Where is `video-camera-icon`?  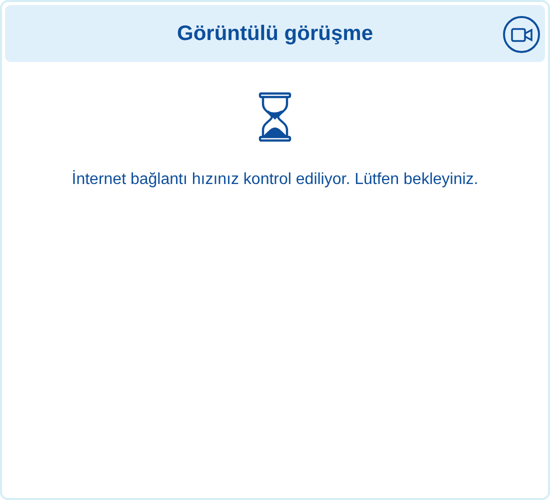
video-camera-icon is located at coordinates (521, 35).